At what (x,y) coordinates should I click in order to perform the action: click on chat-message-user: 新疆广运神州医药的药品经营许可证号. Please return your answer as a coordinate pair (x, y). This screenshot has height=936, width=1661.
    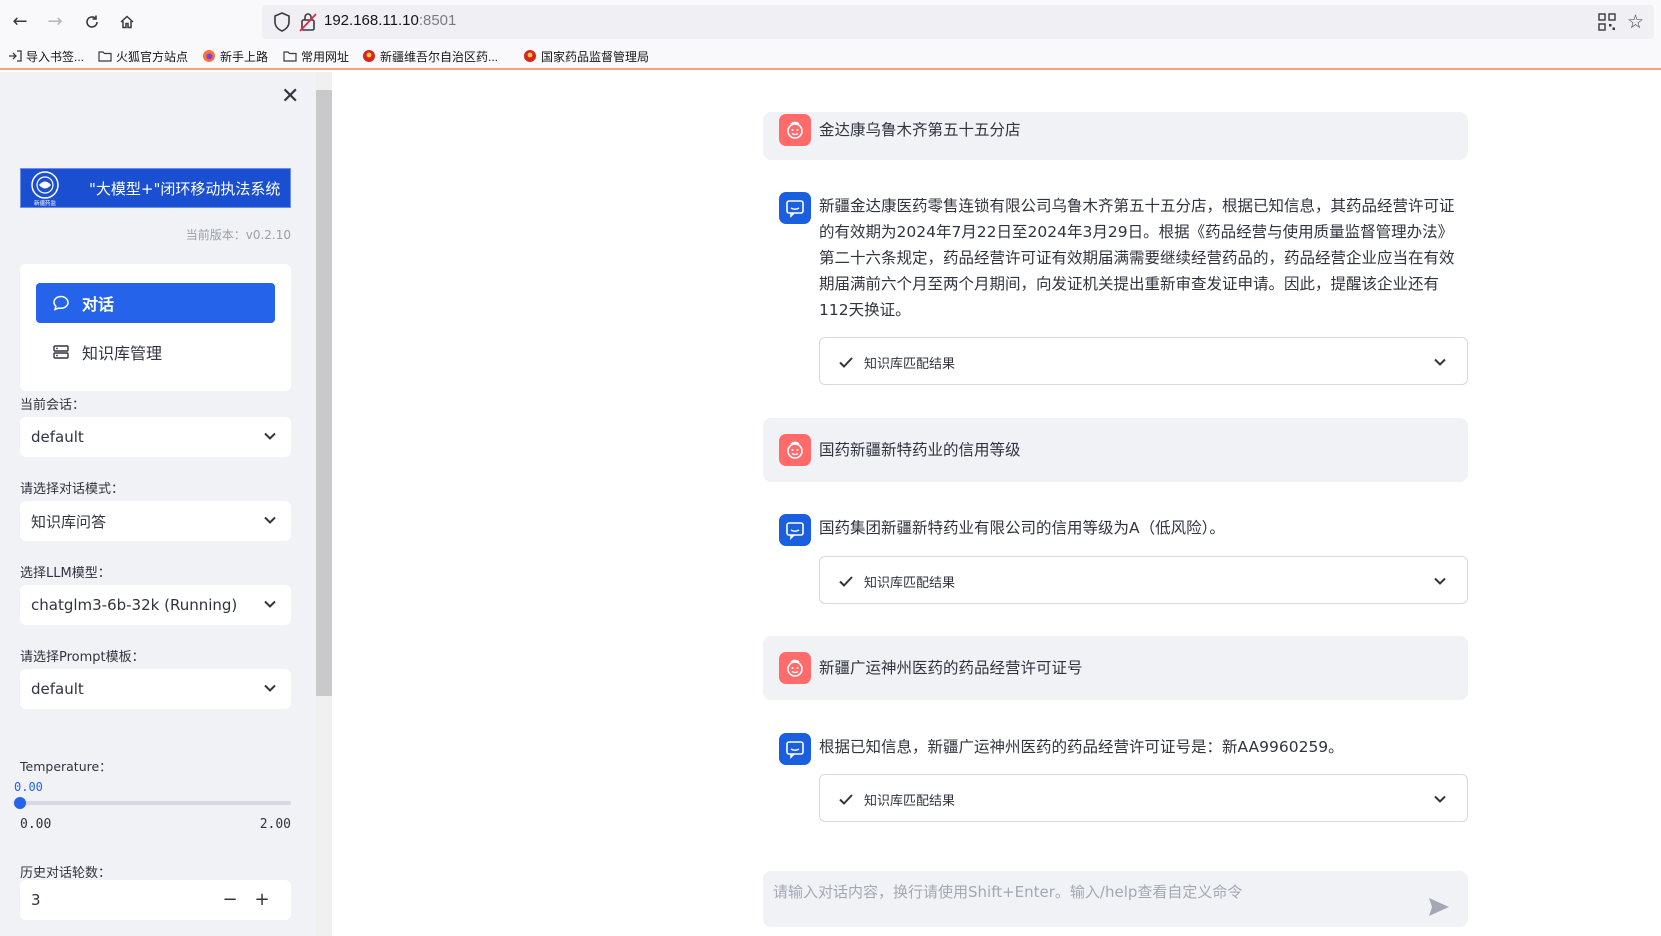
    Looking at the image, I should click on (1115, 668).